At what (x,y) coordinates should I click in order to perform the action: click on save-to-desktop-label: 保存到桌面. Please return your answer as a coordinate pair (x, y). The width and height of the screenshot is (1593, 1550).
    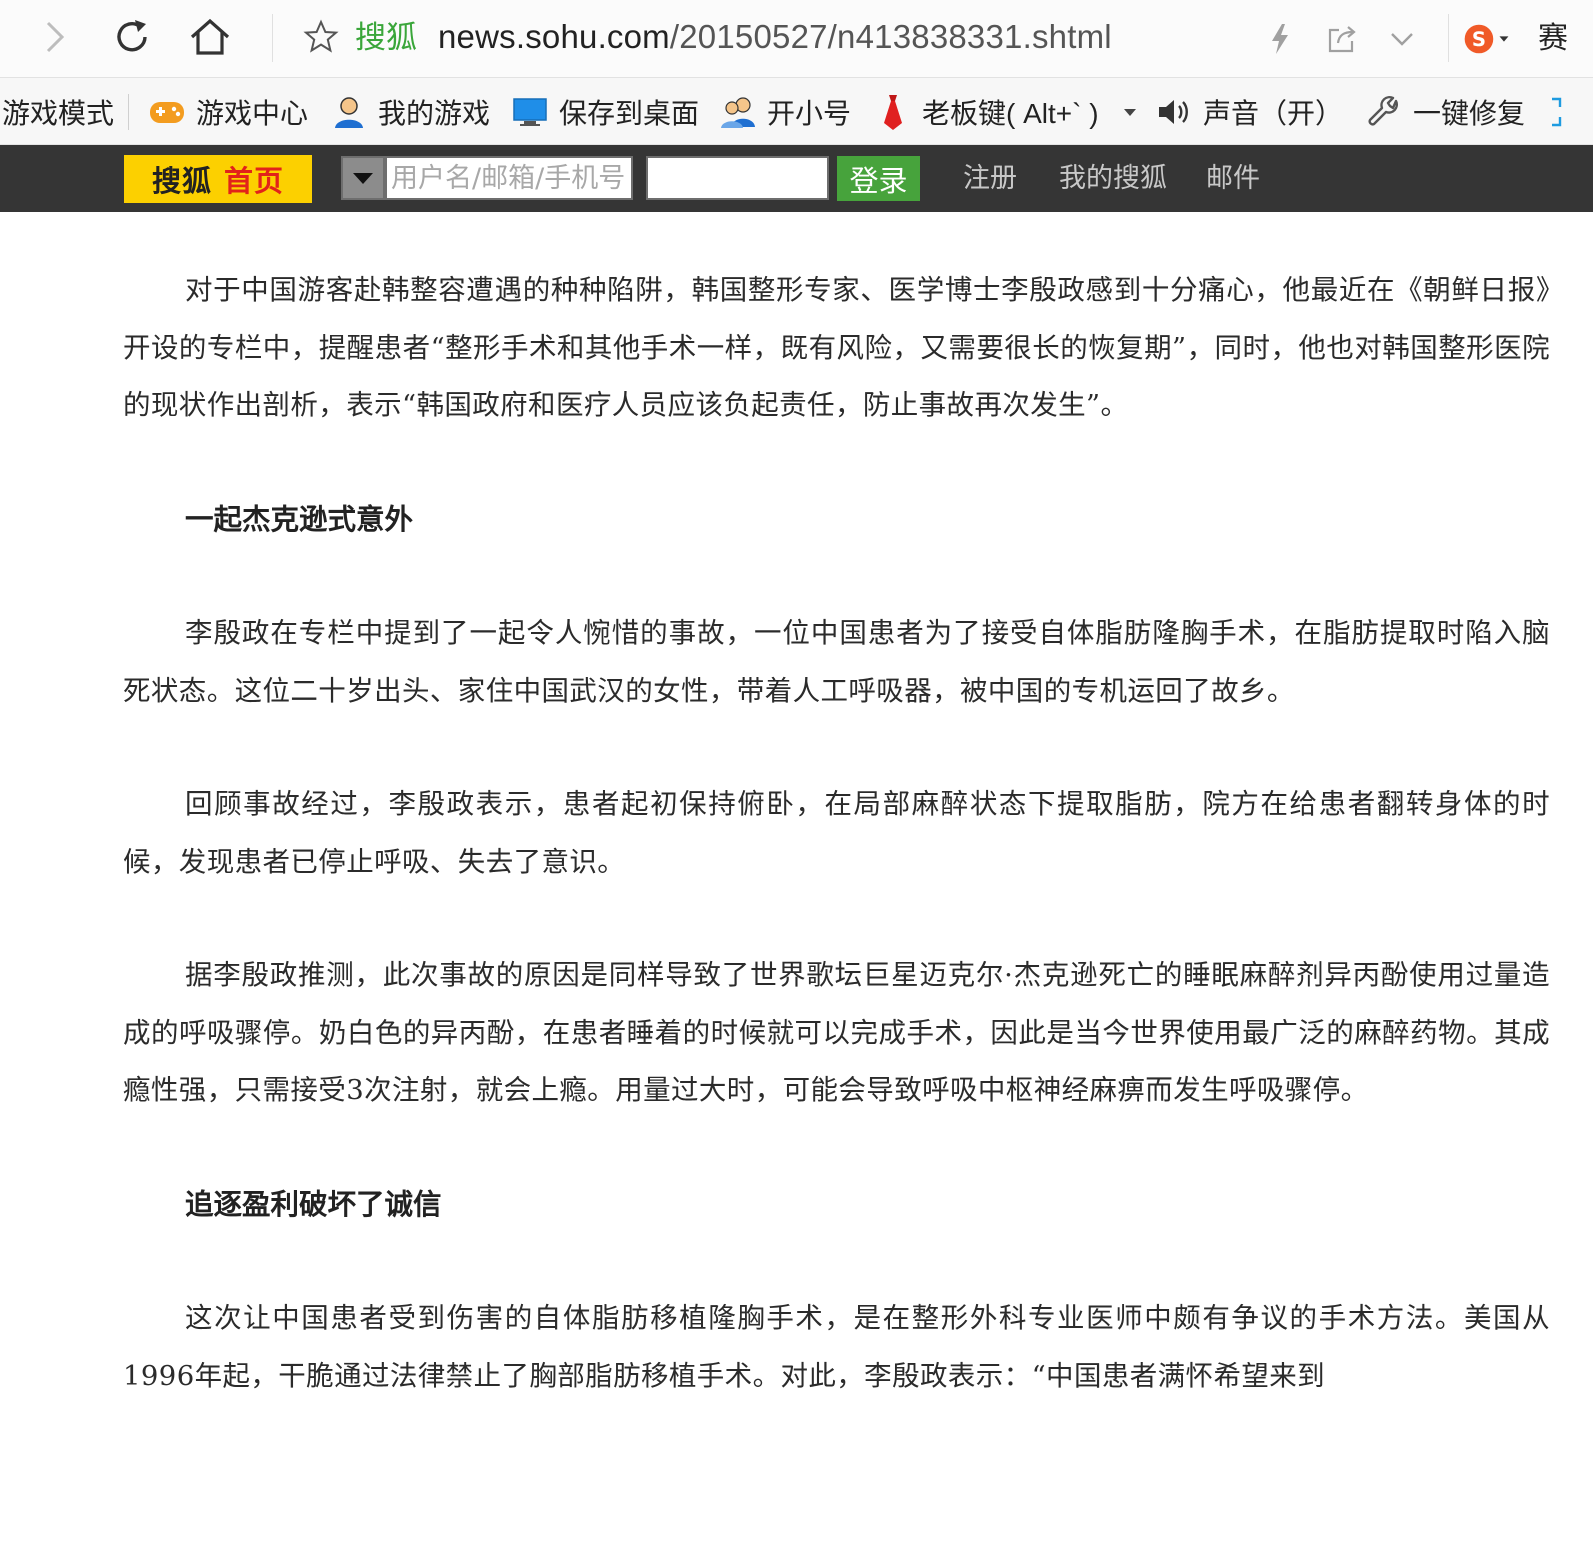
    Looking at the image, I should click on (629, 113).